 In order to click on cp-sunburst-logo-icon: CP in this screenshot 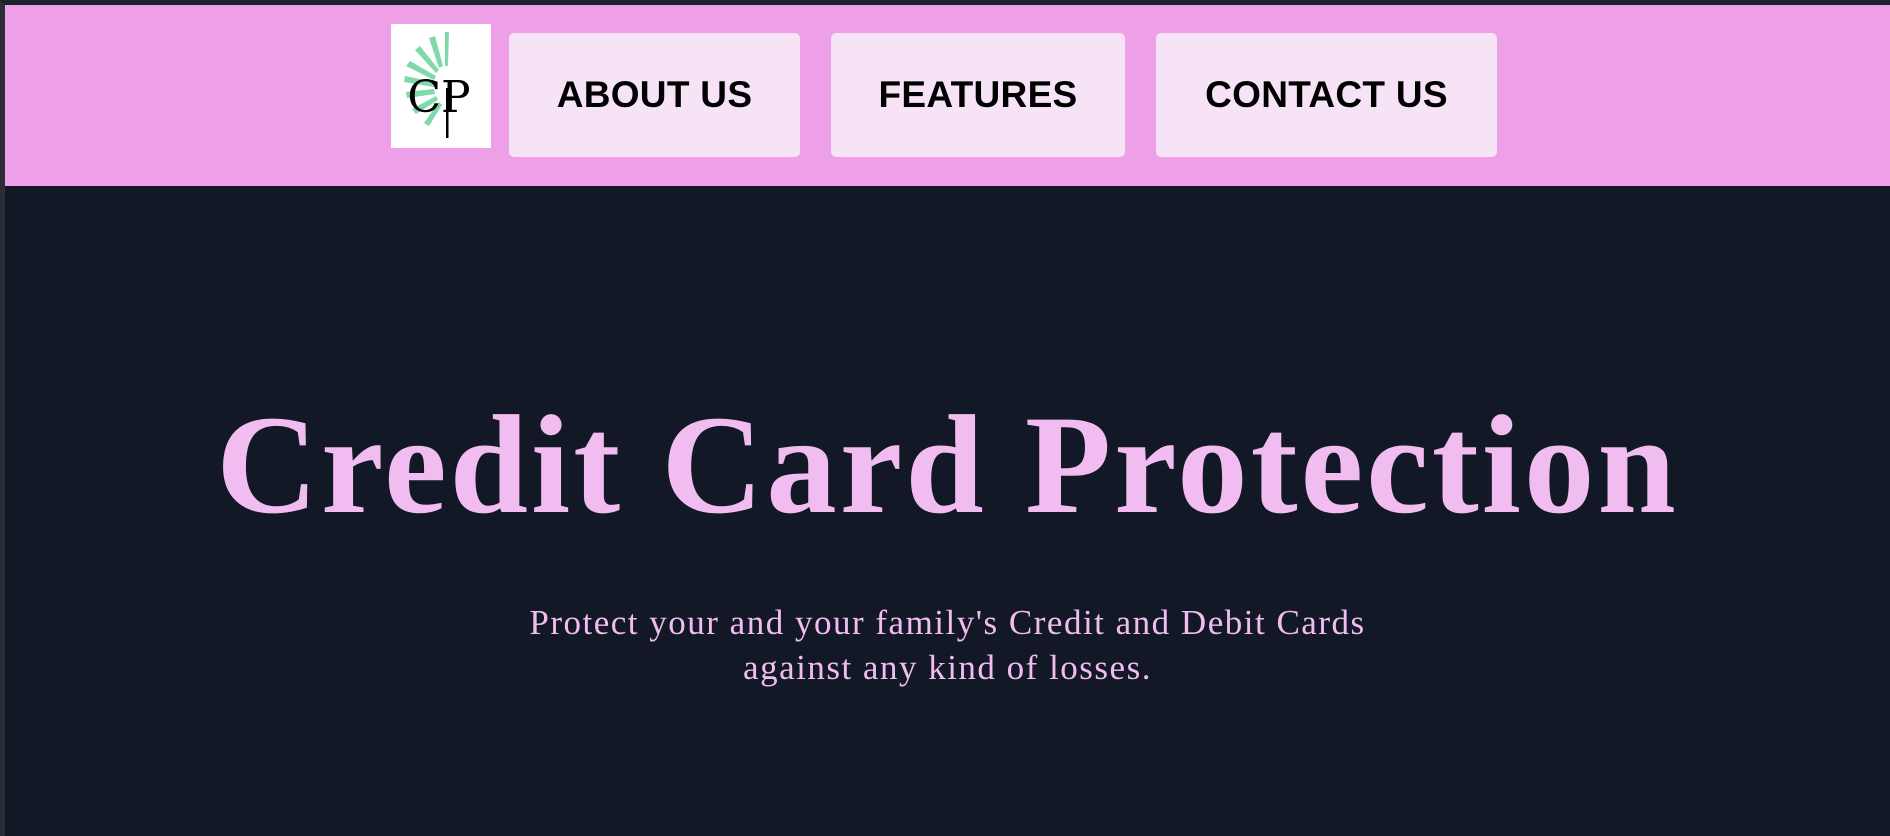, I will do `click(437, 85)`.